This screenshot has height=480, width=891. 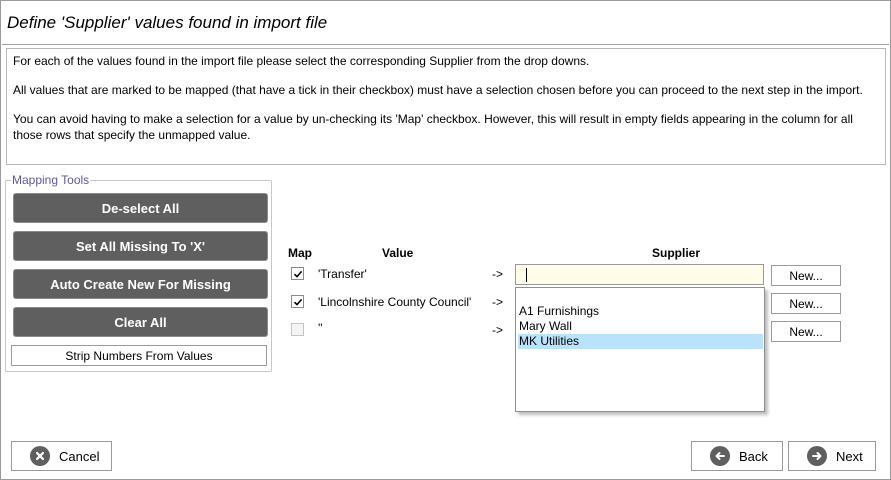 What do you see at coordinates (737, 456) in the screenshot?
I see `back-button: Back` at bounding box center [737, 456].